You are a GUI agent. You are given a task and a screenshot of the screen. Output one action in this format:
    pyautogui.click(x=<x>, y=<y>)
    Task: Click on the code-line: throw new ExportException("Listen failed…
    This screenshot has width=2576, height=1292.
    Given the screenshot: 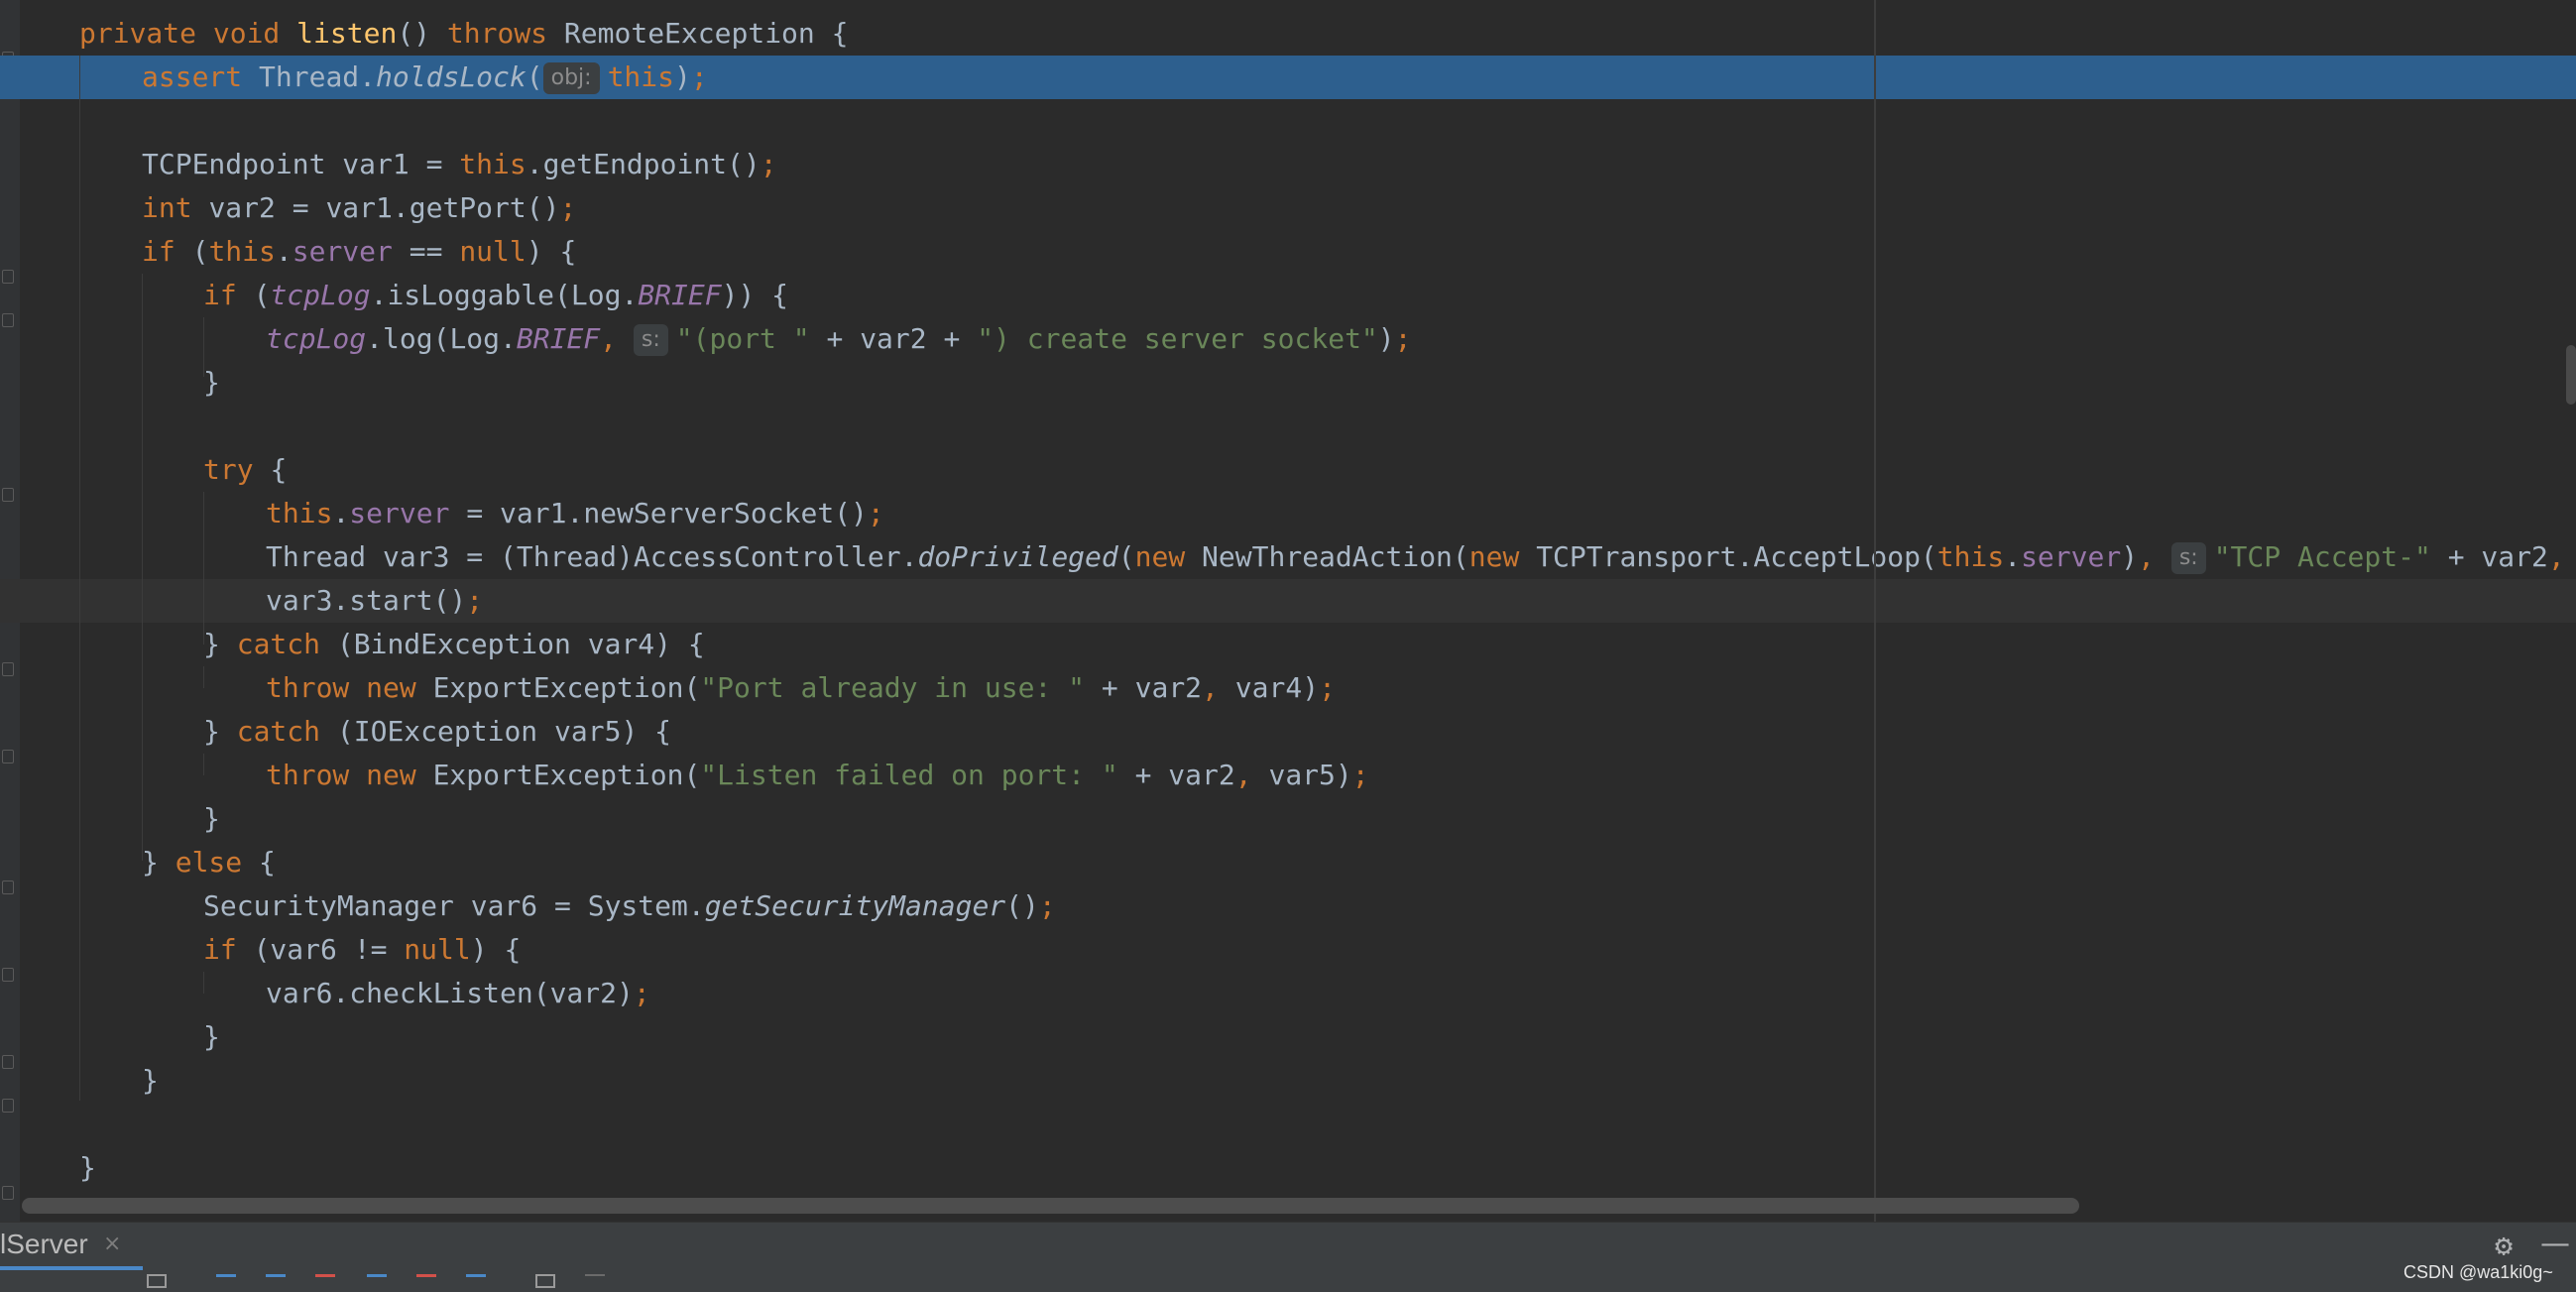 What is the action you would take?
    pyautogui.click(x=1288, y=776)
    